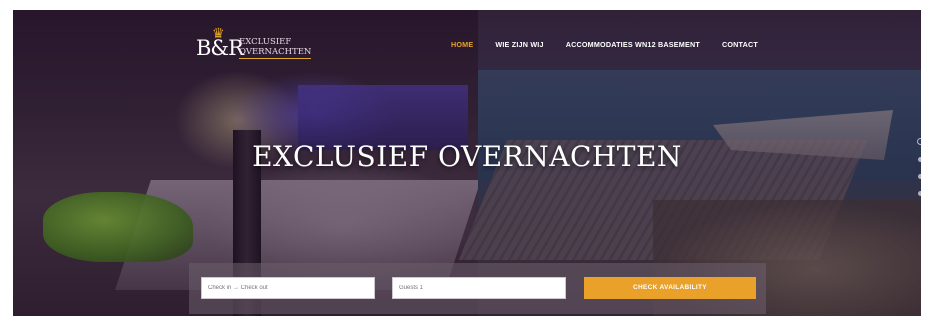  What do you see at coordinates (265, 42) in the screenshot?
I see `logo-line-1: EXCLUSIEF` at bounding box center [265, 42].